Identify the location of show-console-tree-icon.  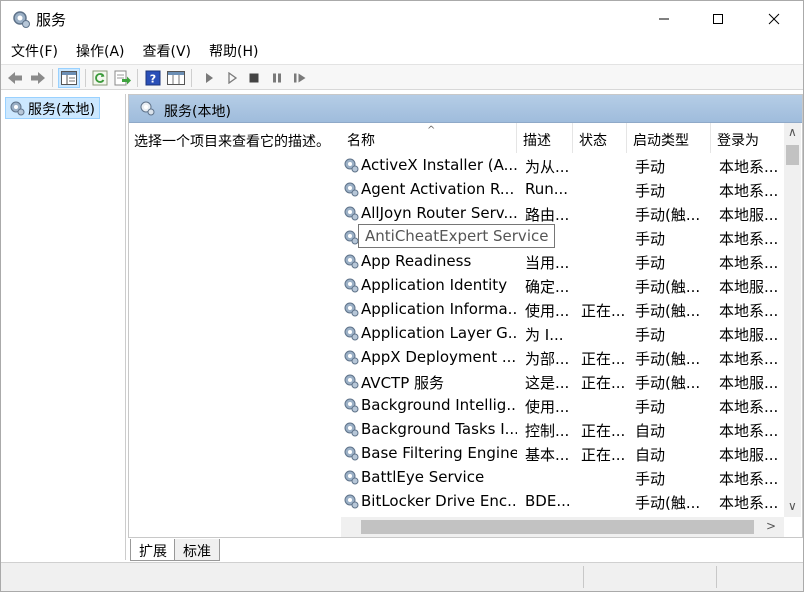
(69, 78).